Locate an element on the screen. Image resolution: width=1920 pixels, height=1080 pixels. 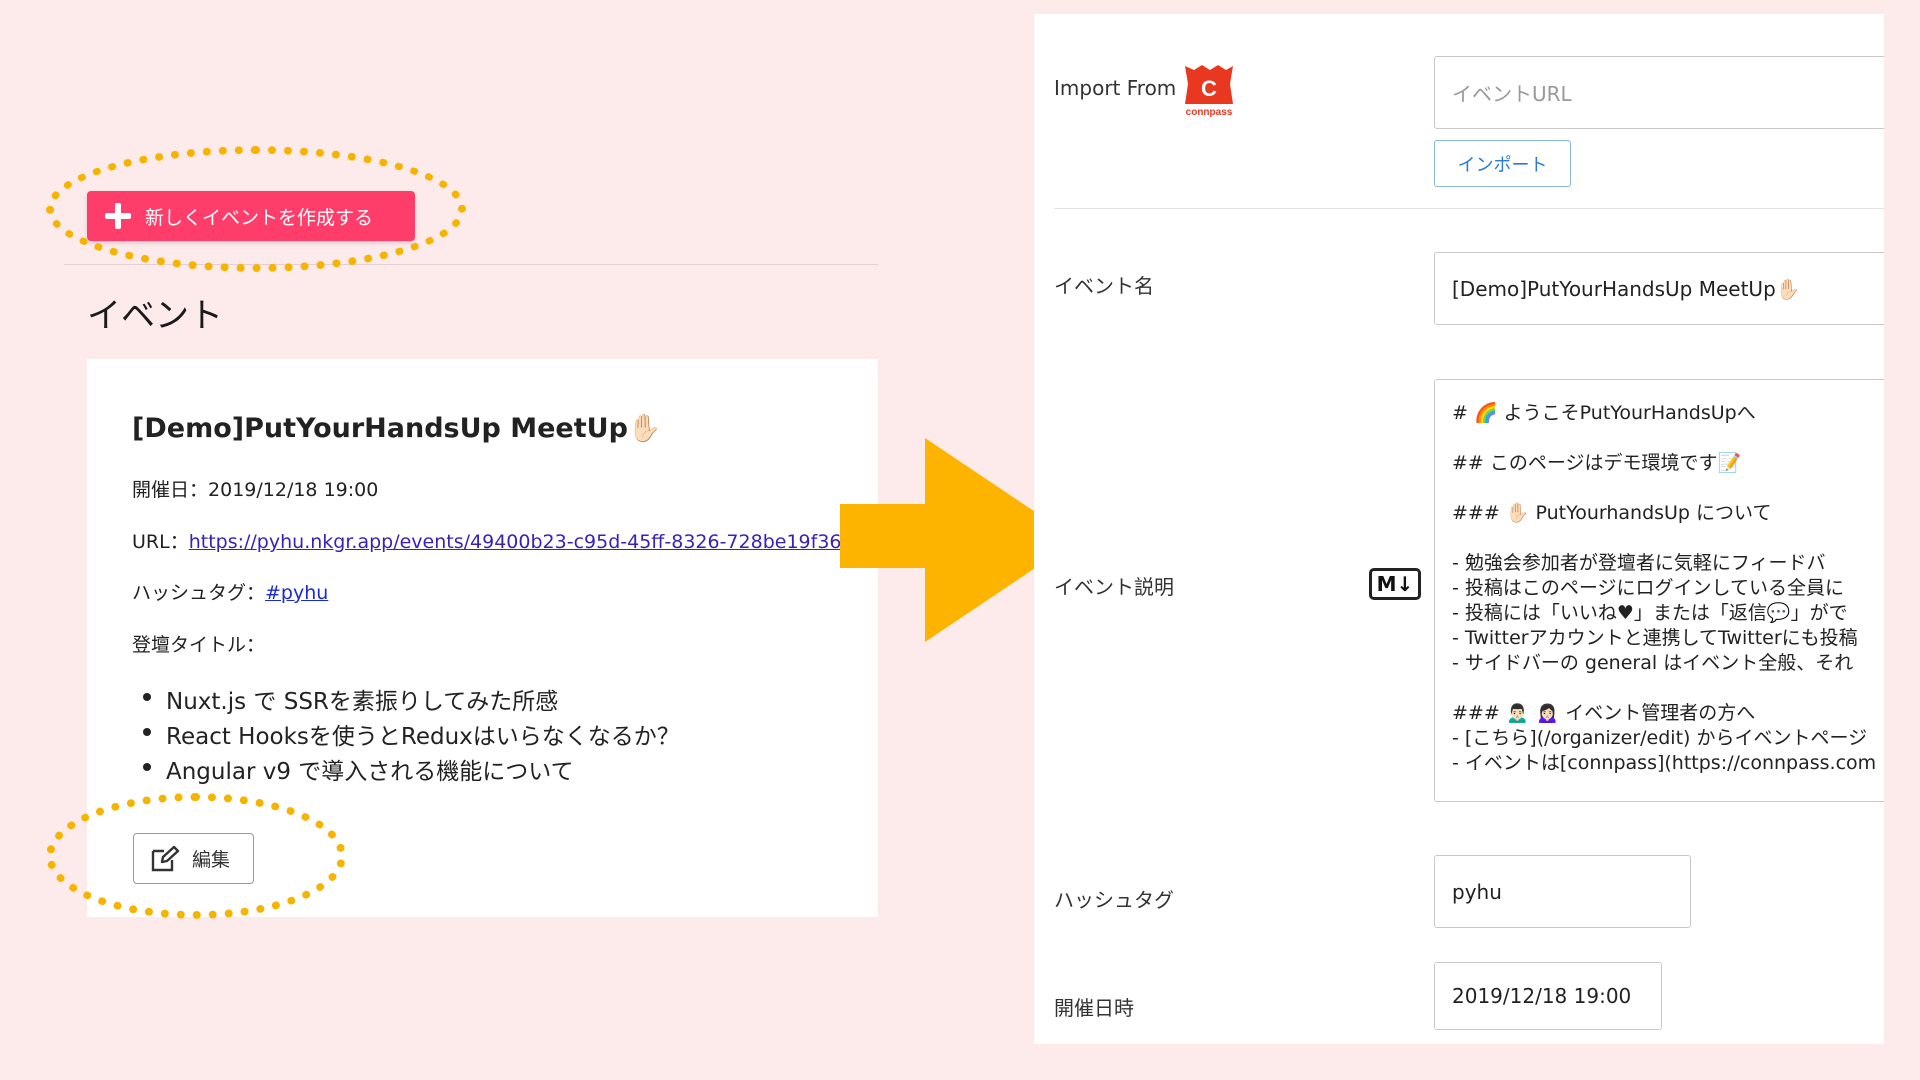
event-title: [Demo]PutYourHandsUp MeetUp✋🏻 is located at coordinates (397, 428).